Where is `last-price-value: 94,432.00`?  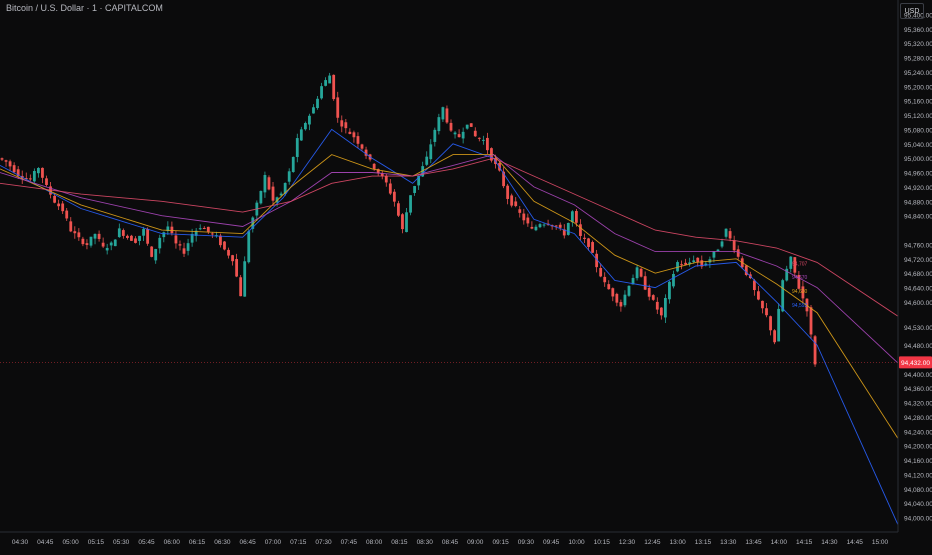
last-price-value: 94,432.00 is located at coordinates (915, 363).